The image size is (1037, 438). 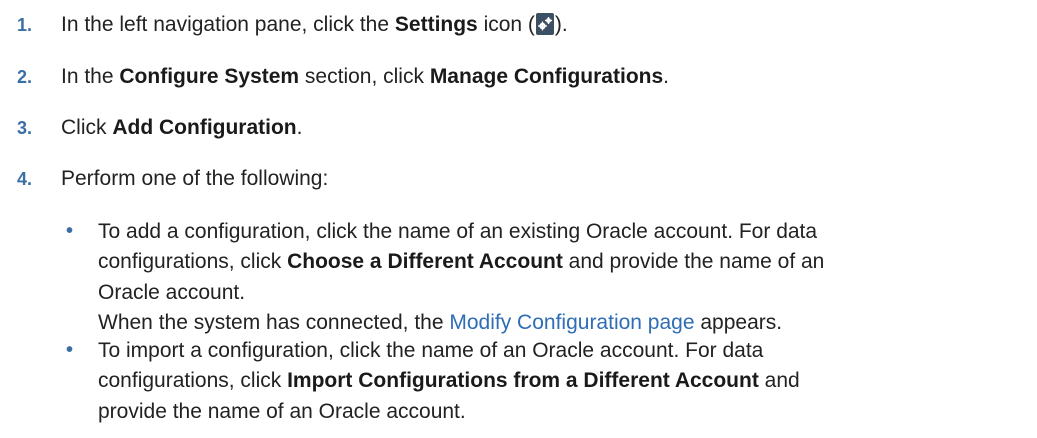 I want to click on option-line: provide the name of an Oracle account., so click(x=282, y=411).